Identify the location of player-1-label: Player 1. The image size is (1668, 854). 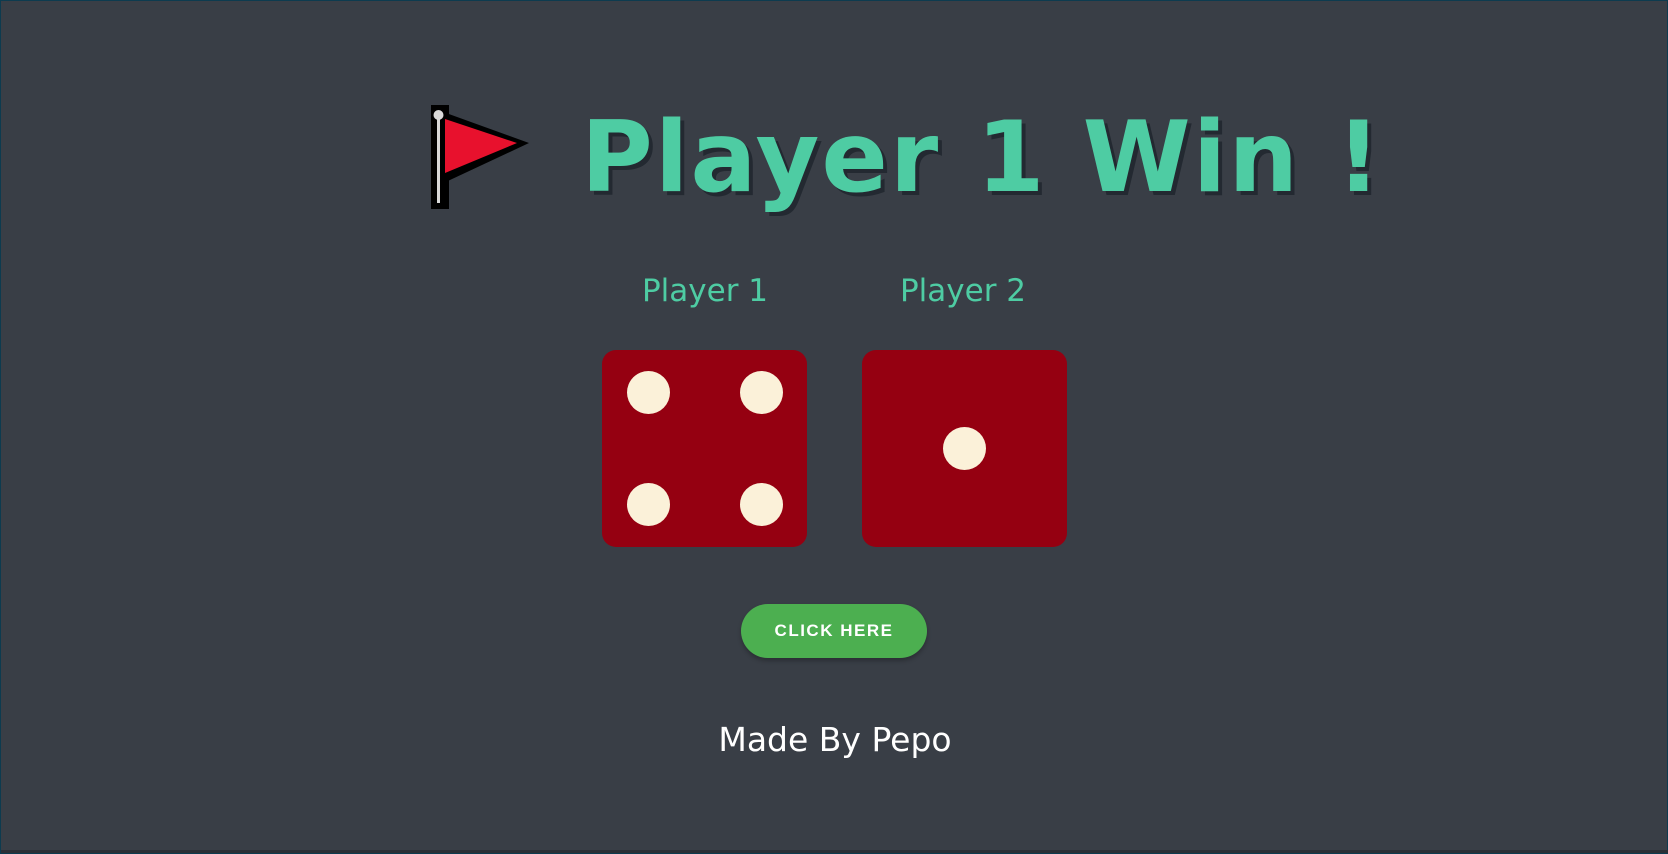
(705, 291).